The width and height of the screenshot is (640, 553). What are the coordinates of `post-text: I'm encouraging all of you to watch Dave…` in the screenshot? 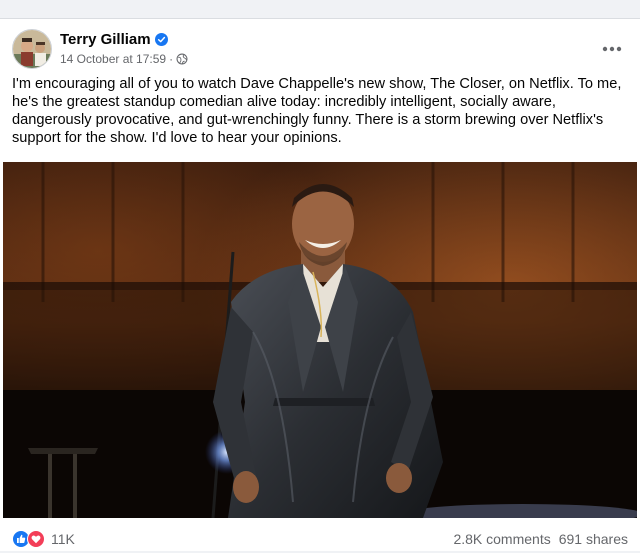 It's located at (317, 111).